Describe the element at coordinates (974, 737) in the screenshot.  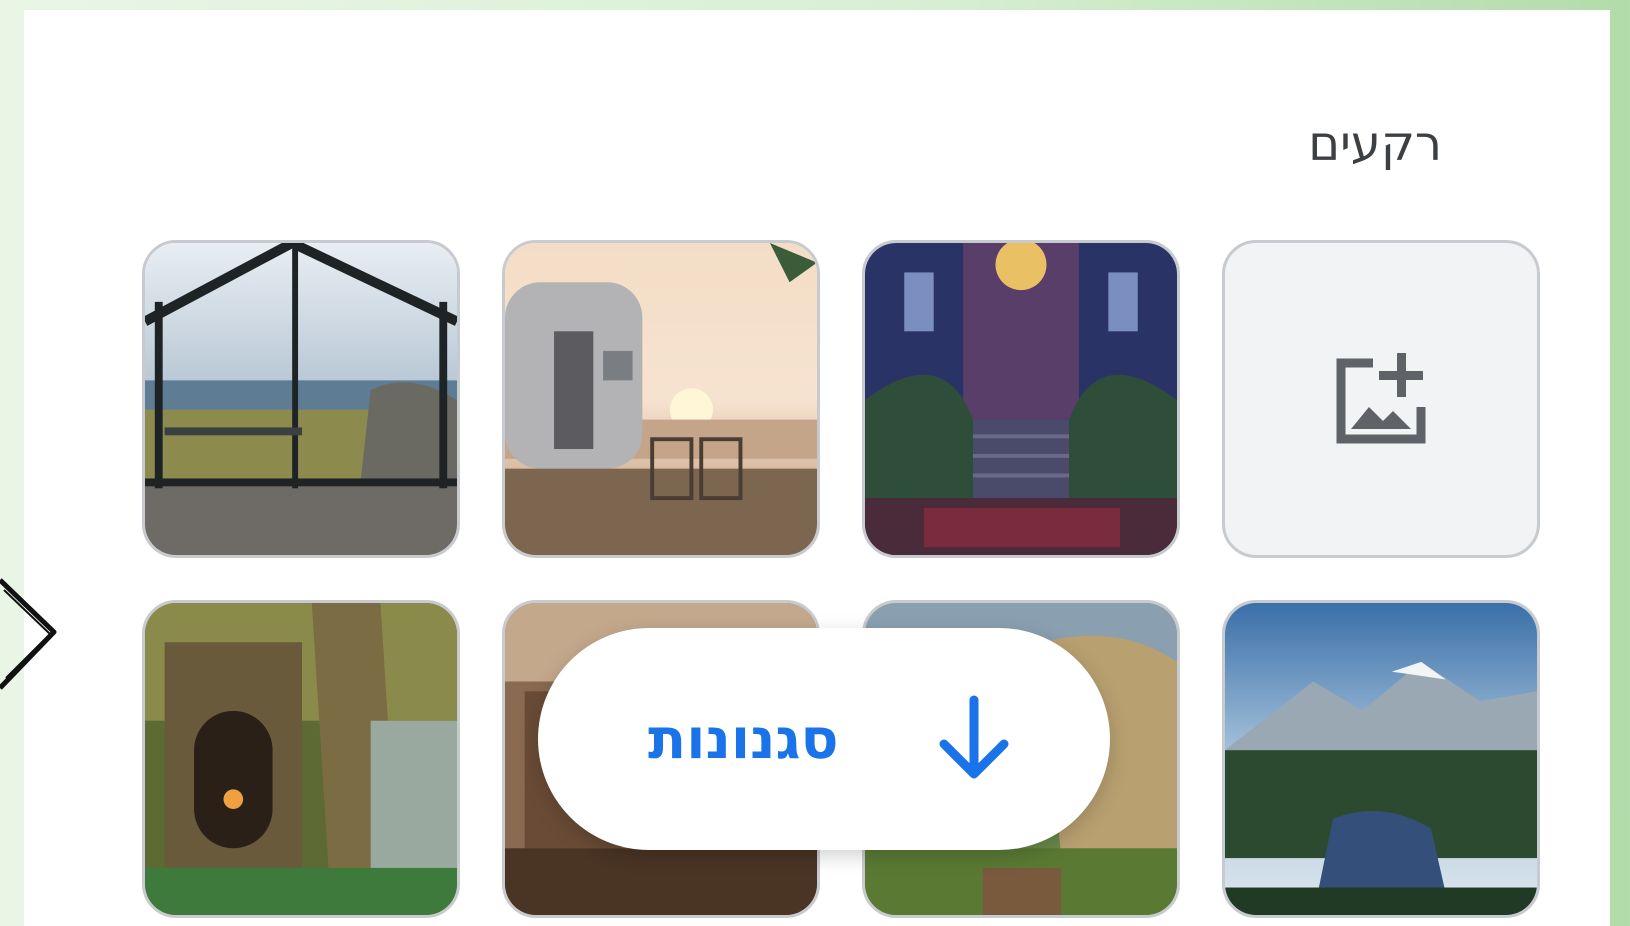
I see `arrow-down-icon` at that location.